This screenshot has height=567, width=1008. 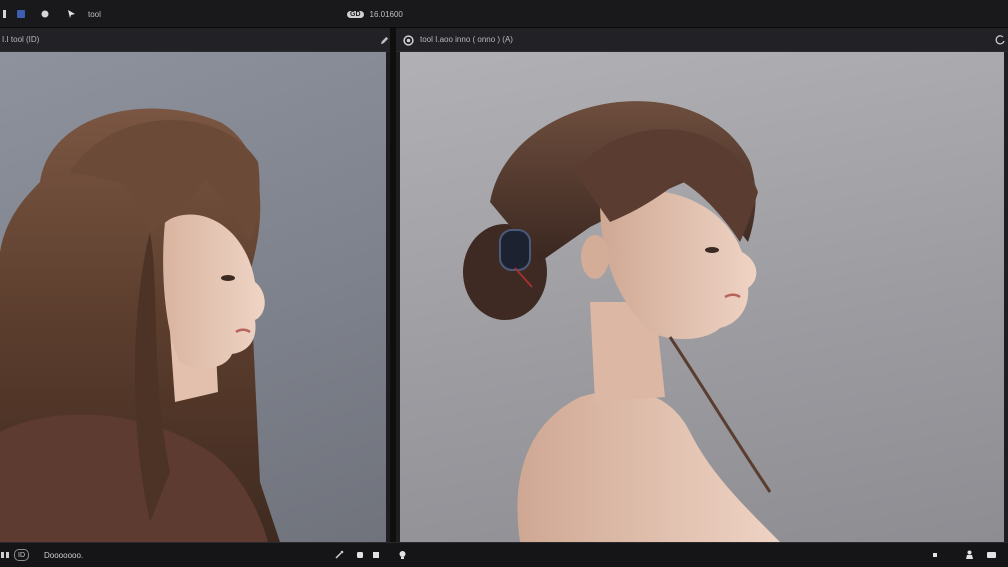 What do you see at coordinates (969, 555) in the screenshot?
I see `figure-icon` at bounding box center [969, 555].